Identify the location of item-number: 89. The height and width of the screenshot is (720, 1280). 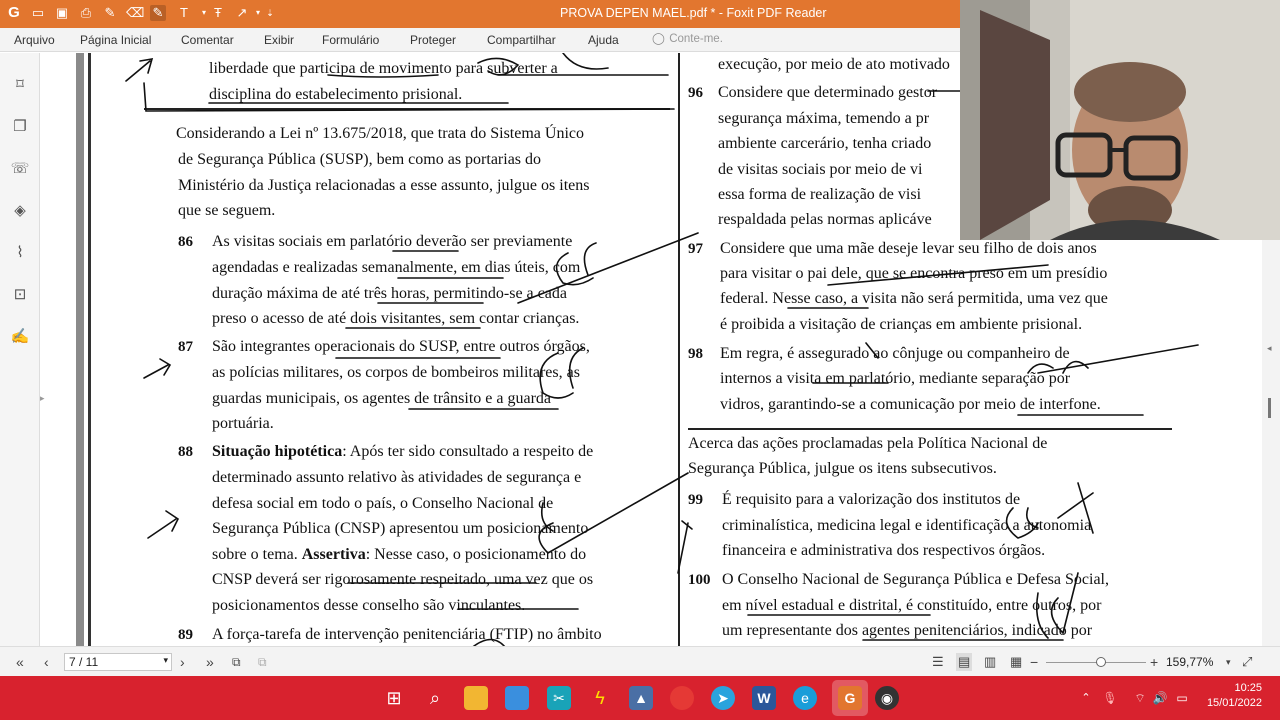
(185, 635).